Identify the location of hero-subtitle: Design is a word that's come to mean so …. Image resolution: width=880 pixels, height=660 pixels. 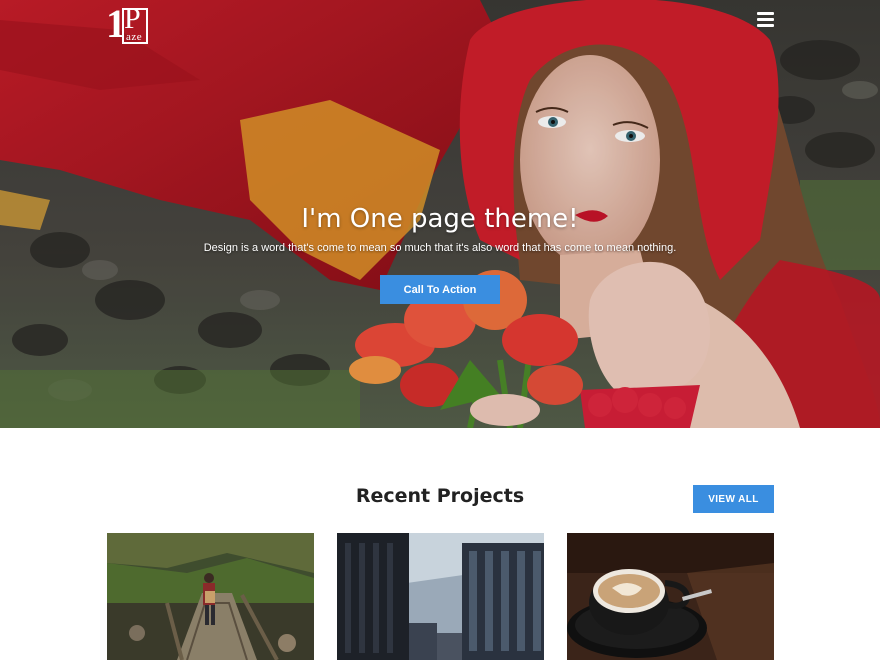
(440, 248).